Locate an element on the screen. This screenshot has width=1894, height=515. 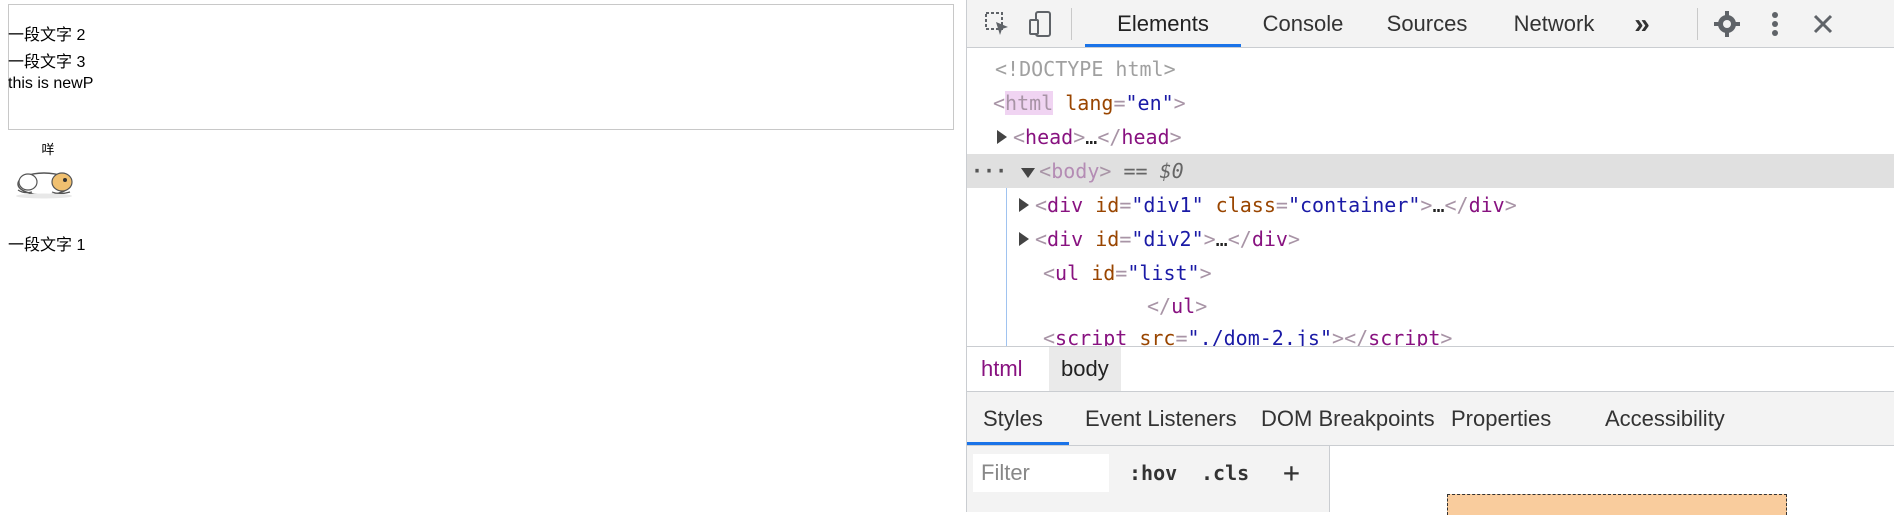
body-tag: body is located at coordinates (1075, 171).